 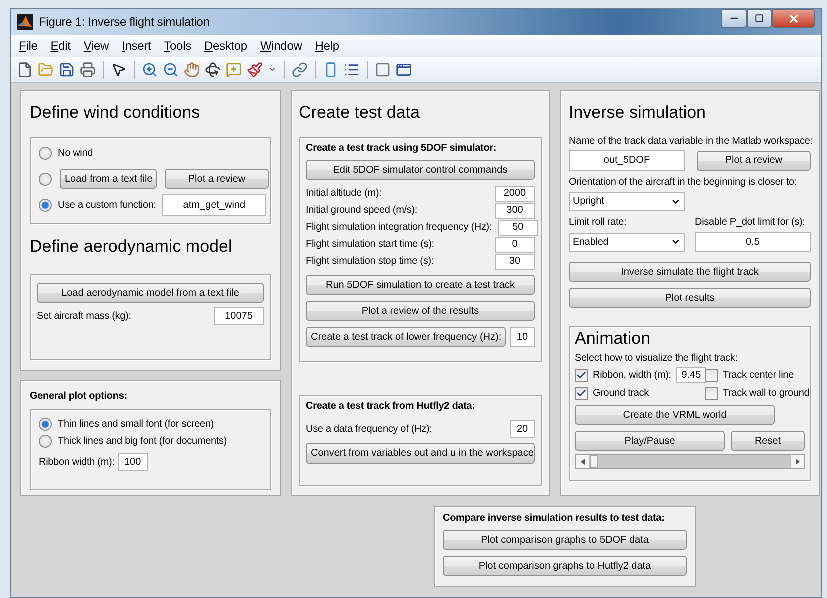 I want to click on checkbox-label: Ground track, so click(x=621, y=393).